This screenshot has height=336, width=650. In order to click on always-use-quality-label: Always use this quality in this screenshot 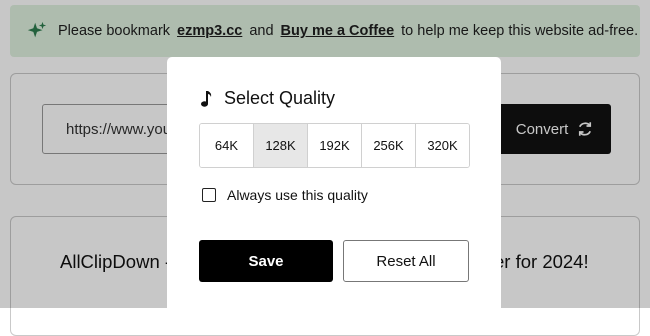, I will do `click(297, 195)`.